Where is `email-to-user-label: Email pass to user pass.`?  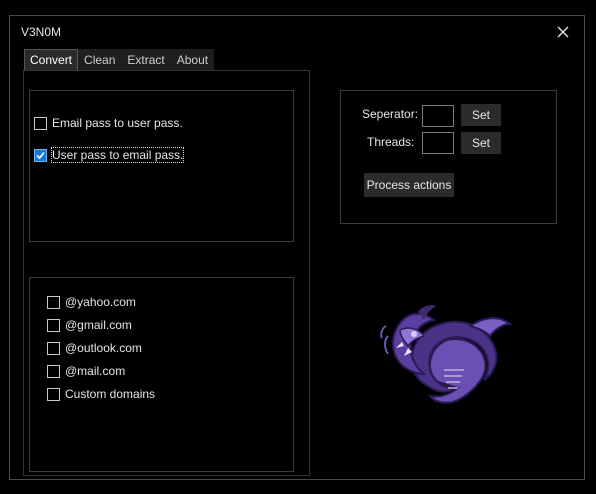 email-to-user-label: Email pass to user pass. is located at coordinates (117, 123).